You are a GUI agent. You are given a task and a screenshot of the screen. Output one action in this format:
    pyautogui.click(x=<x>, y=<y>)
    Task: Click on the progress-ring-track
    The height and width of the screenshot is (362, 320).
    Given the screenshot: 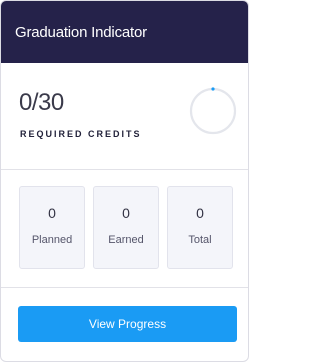 What is the action you would take?
    pyautogui.click(x=213, y=111)
    